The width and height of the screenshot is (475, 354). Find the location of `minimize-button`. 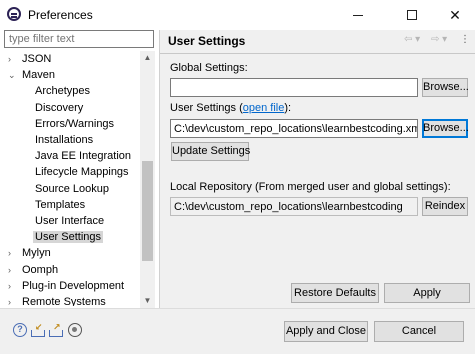

minimize-button is located at coordinates (358, 15).